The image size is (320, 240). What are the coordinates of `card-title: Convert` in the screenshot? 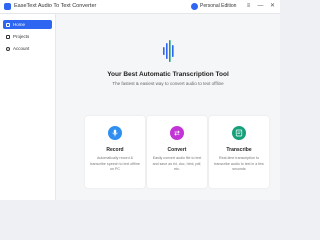 It's located at (177, 150).